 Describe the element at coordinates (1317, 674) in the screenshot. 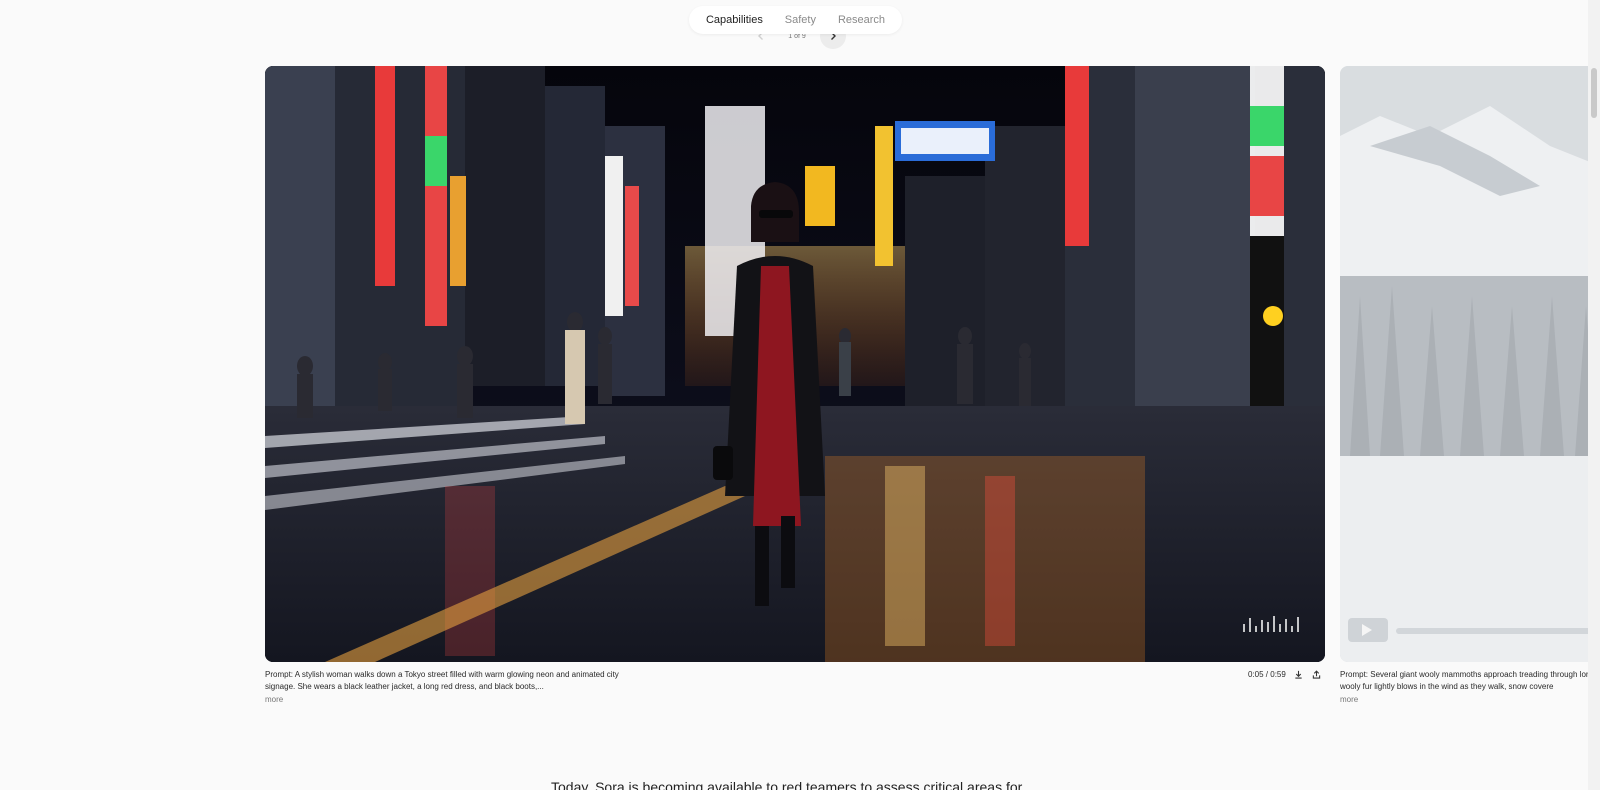

I see `share-icon` at that location.